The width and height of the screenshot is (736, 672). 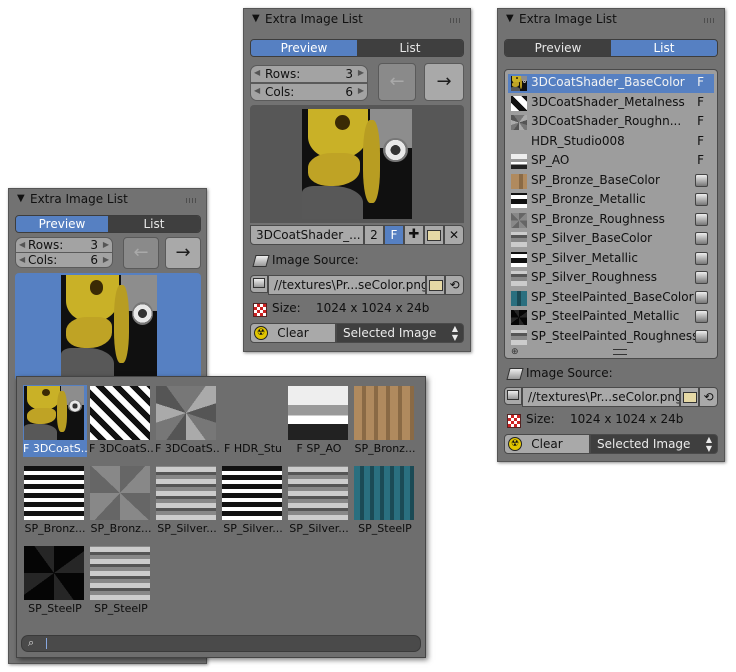 What do you see at coordinates (611, 122) in the screenshot?
I see `list-item: 3DCoatShader_Roughn... F` at bounding box center [611, 122].